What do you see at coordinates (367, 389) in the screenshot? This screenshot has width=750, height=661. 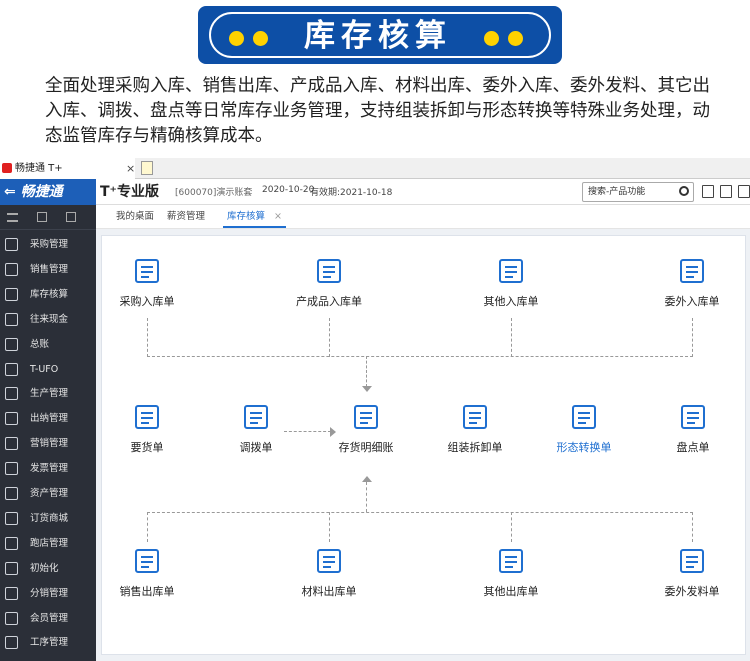 I see `arrow-down-icon` at bounding box center [367, 389].